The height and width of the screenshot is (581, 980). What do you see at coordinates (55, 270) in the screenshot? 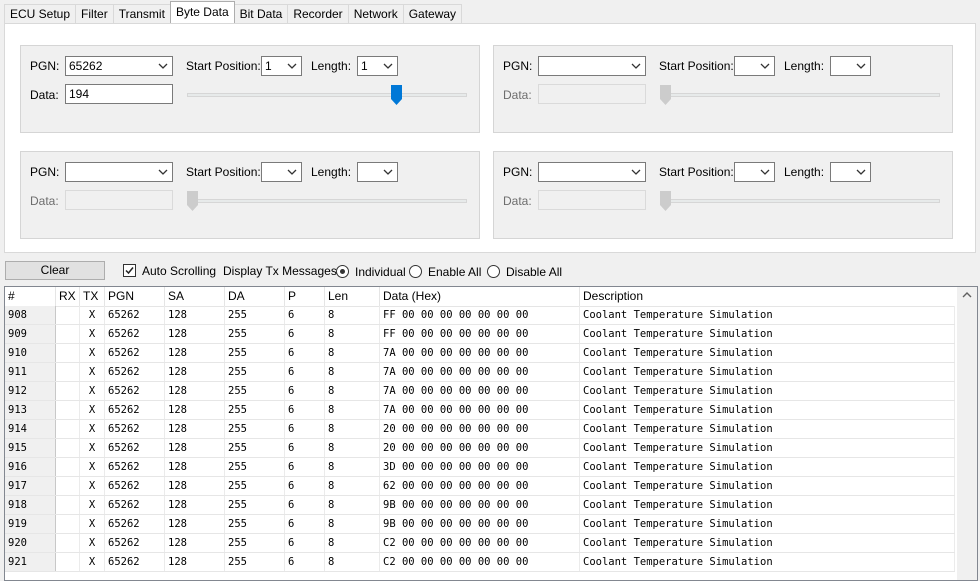
I see `clear-button: Clear` at bounding box center [55, 270].